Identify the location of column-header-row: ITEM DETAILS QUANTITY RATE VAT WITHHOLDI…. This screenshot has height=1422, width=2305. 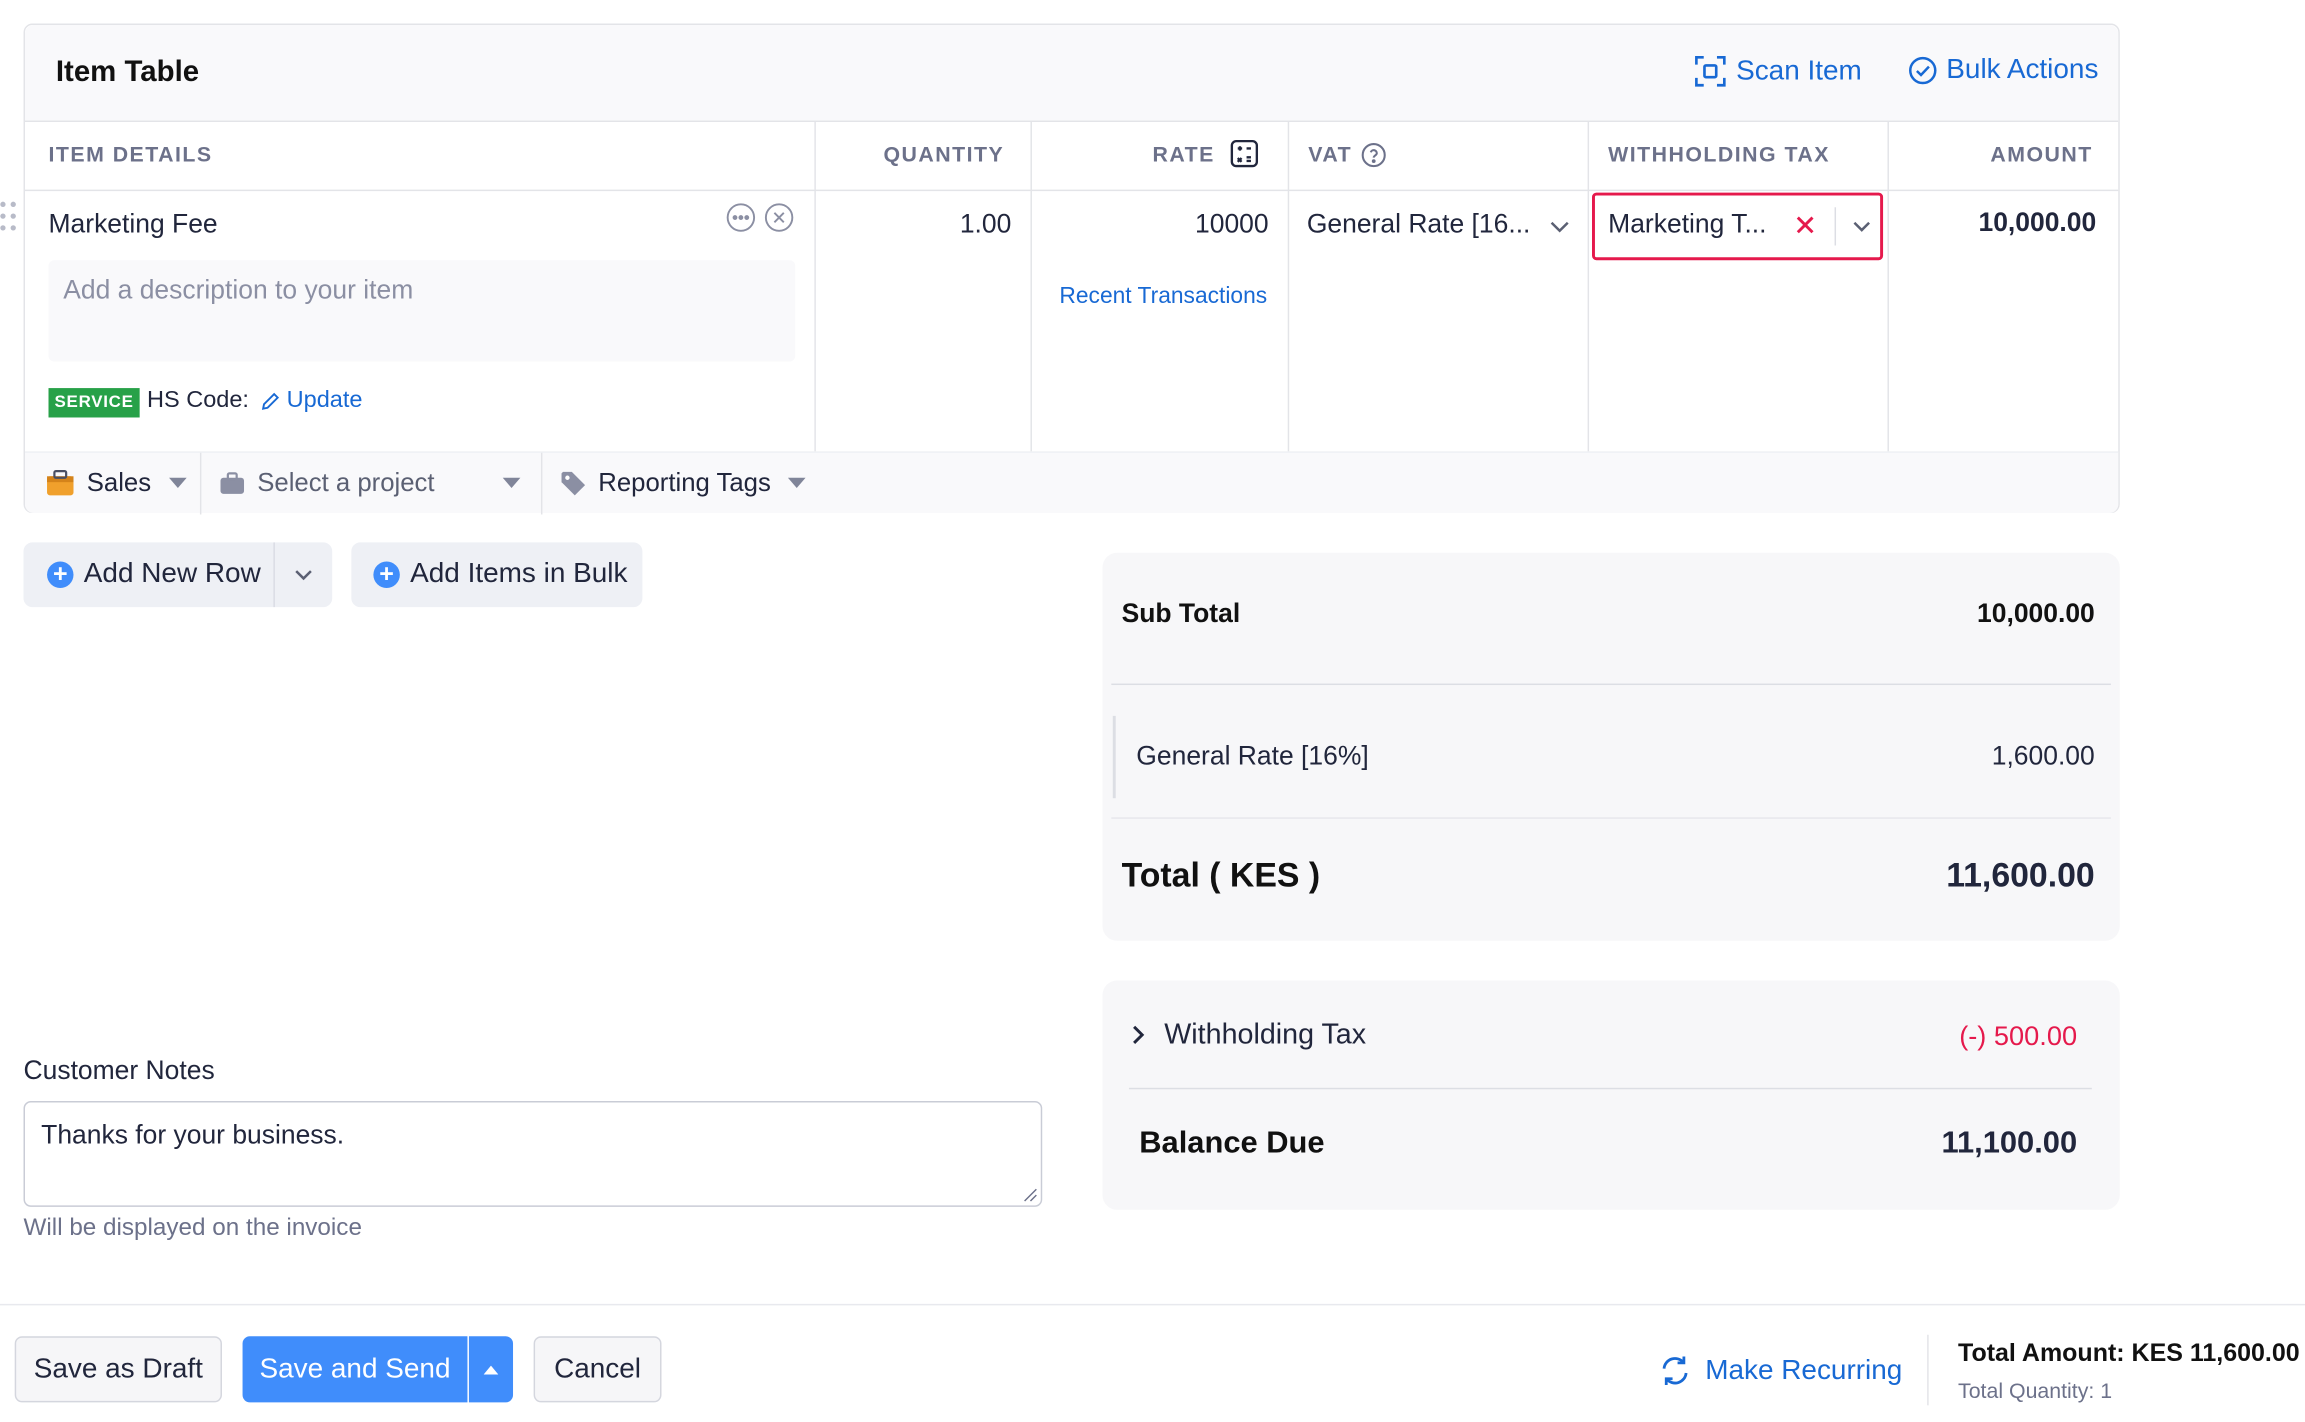
(1071, 157).